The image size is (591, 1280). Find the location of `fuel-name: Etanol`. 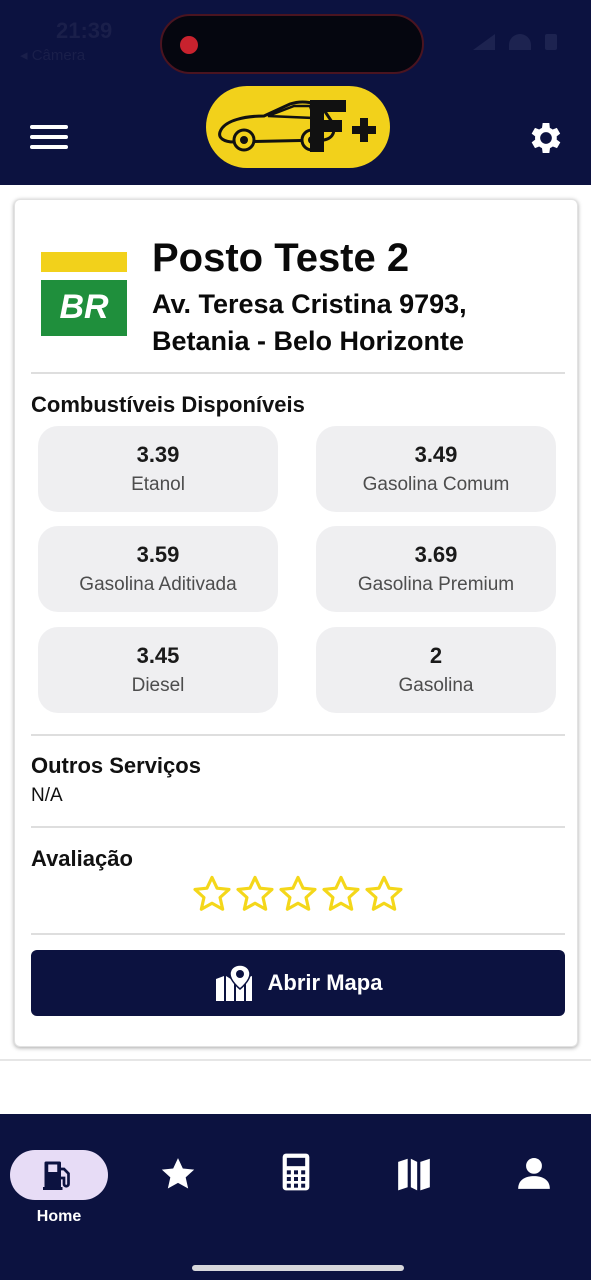

fuel-name: Etanol is located at coordinates (158, 484).